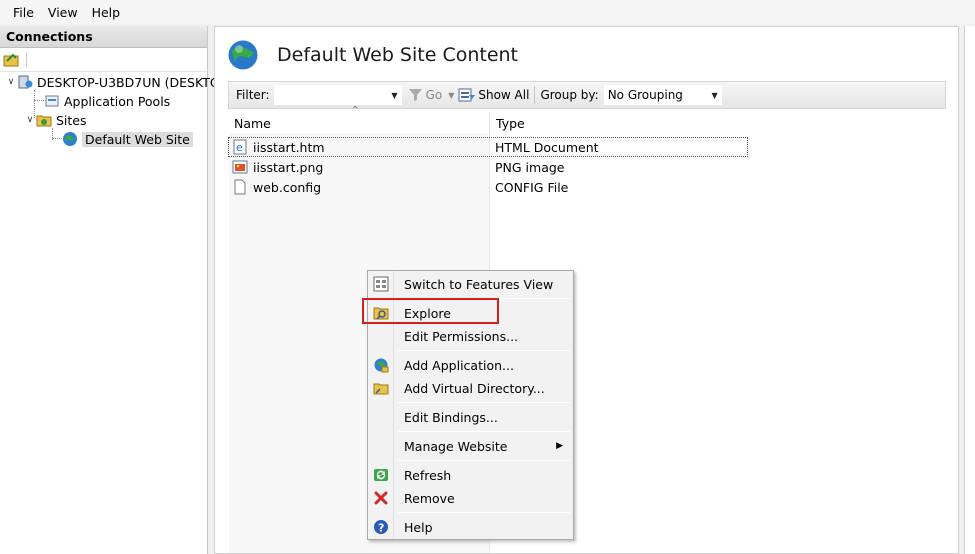  Describe the element at coordinates (381, 475) in the screenshot. I see `refresh-icon` at that location.